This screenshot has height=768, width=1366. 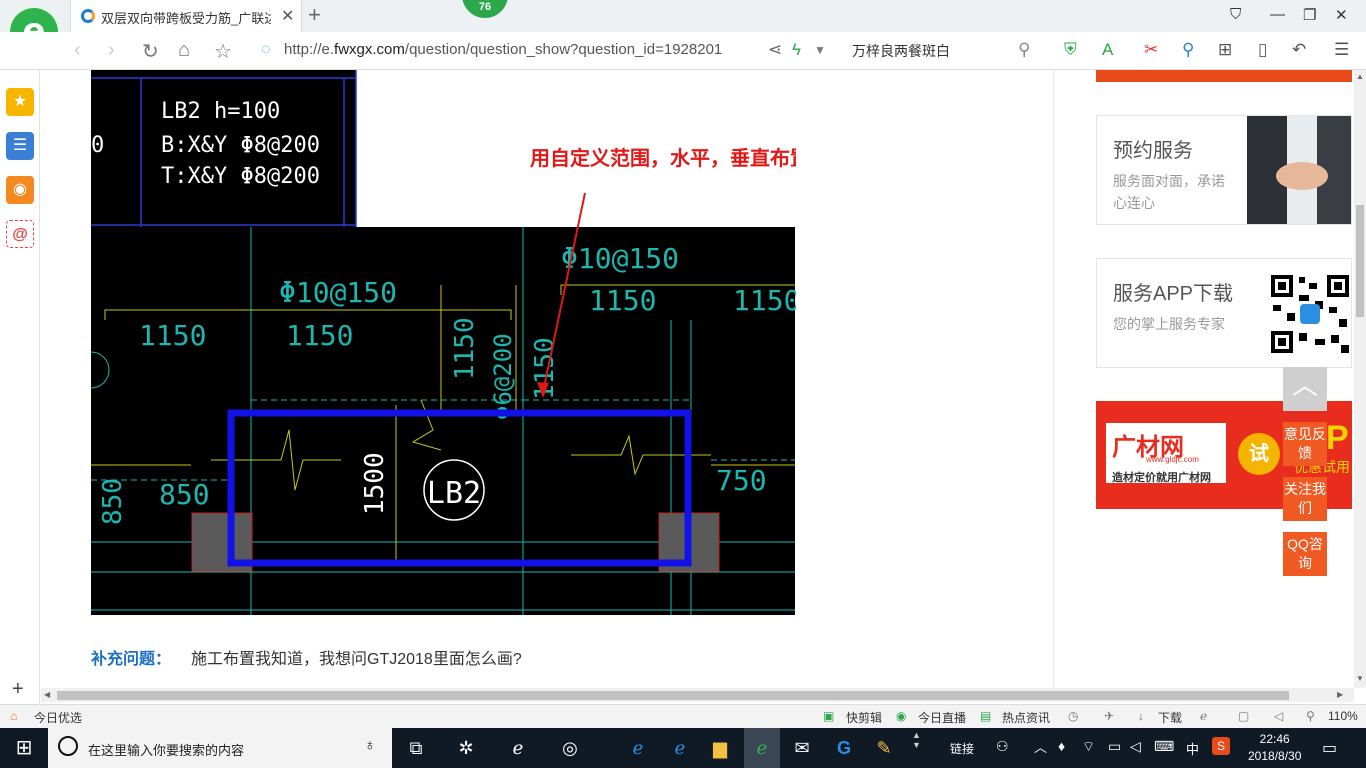 I want to click on app-notify-icon: ◎, so click(x=570, y=748).